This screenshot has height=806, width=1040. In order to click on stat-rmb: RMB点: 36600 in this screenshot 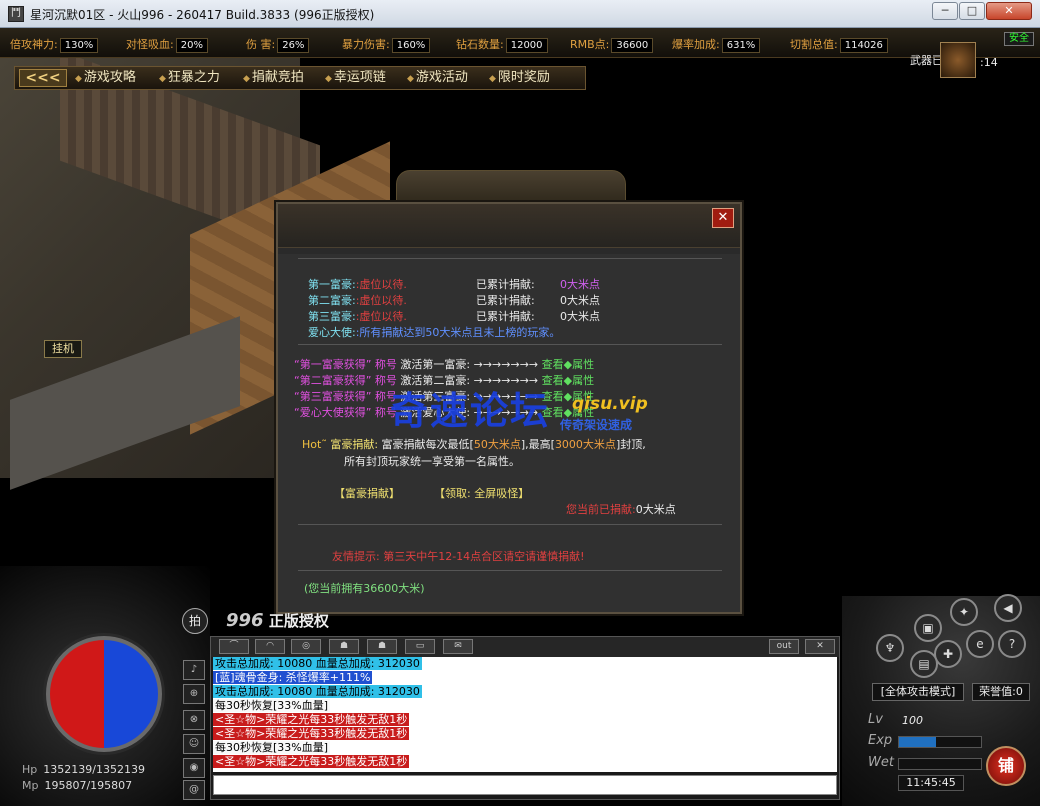, I will do `click(612, 44)`.